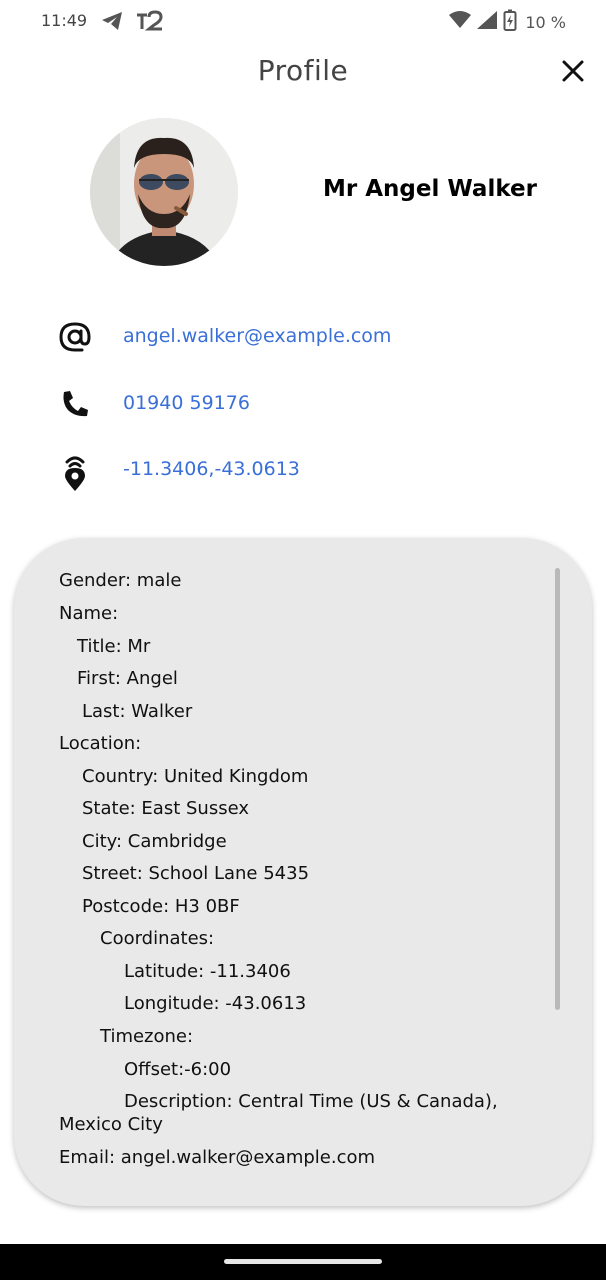 Image resolution: width=606 pixels, height=1280 pixels. I want to click on email-link: angel.walker@example.com, so click(257, 336).